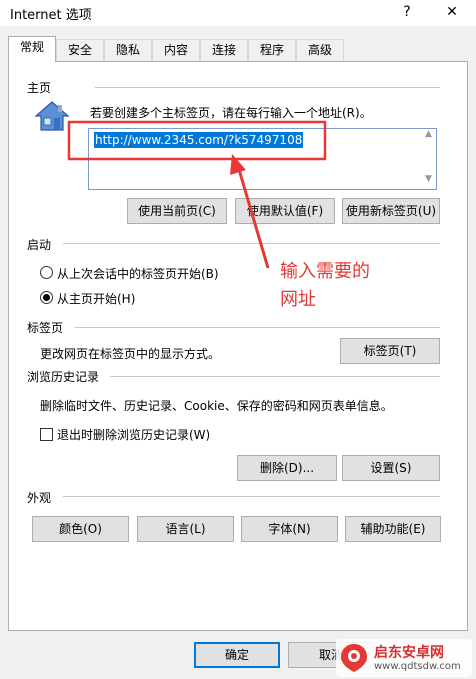  I want to click on annotation-overlay, so click(197, 194).